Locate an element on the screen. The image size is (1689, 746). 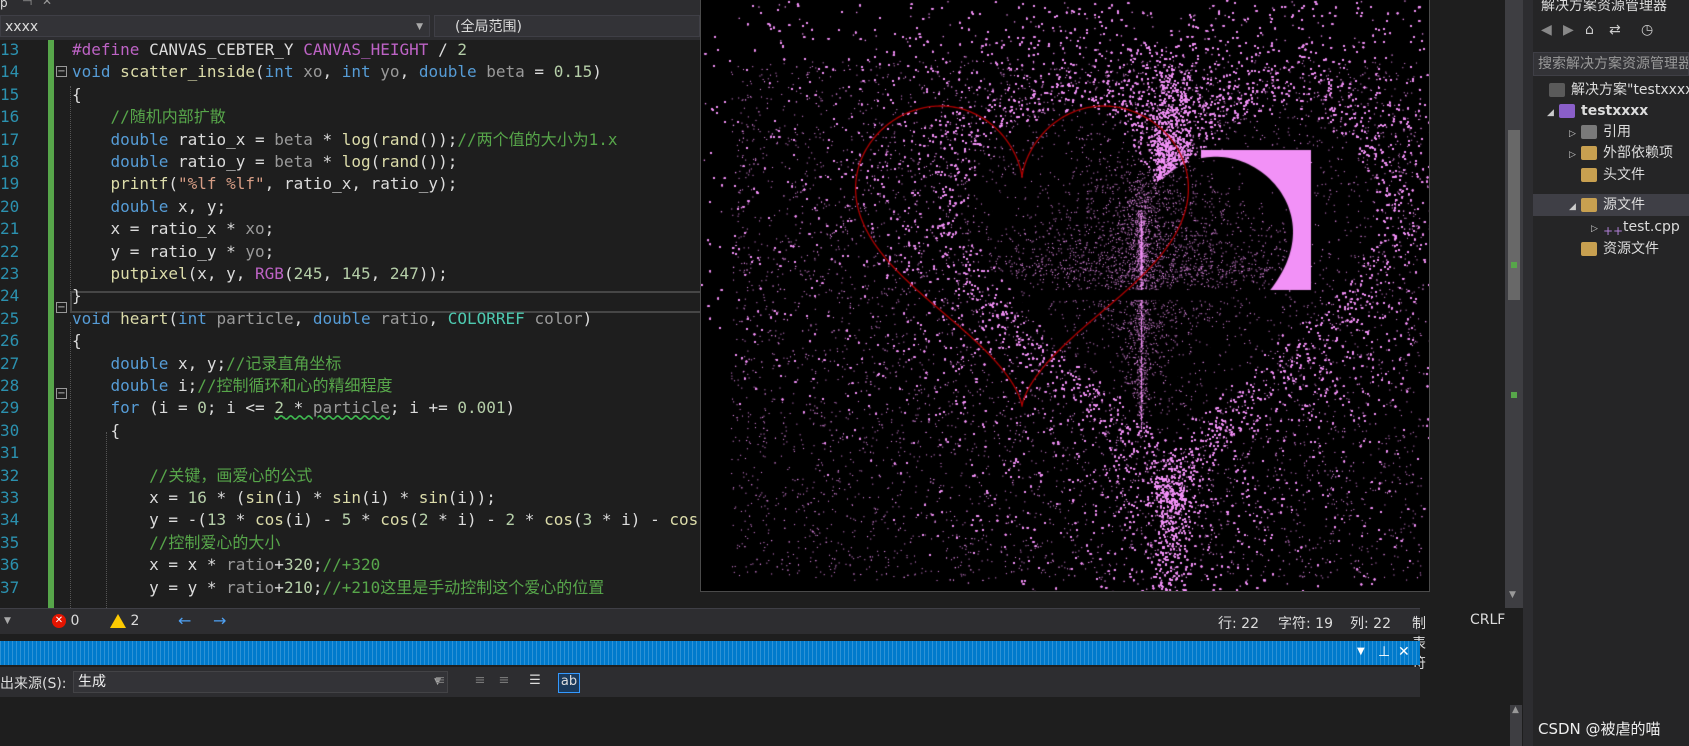
history-icon: ◷ is located at coordinates (1647, 30).